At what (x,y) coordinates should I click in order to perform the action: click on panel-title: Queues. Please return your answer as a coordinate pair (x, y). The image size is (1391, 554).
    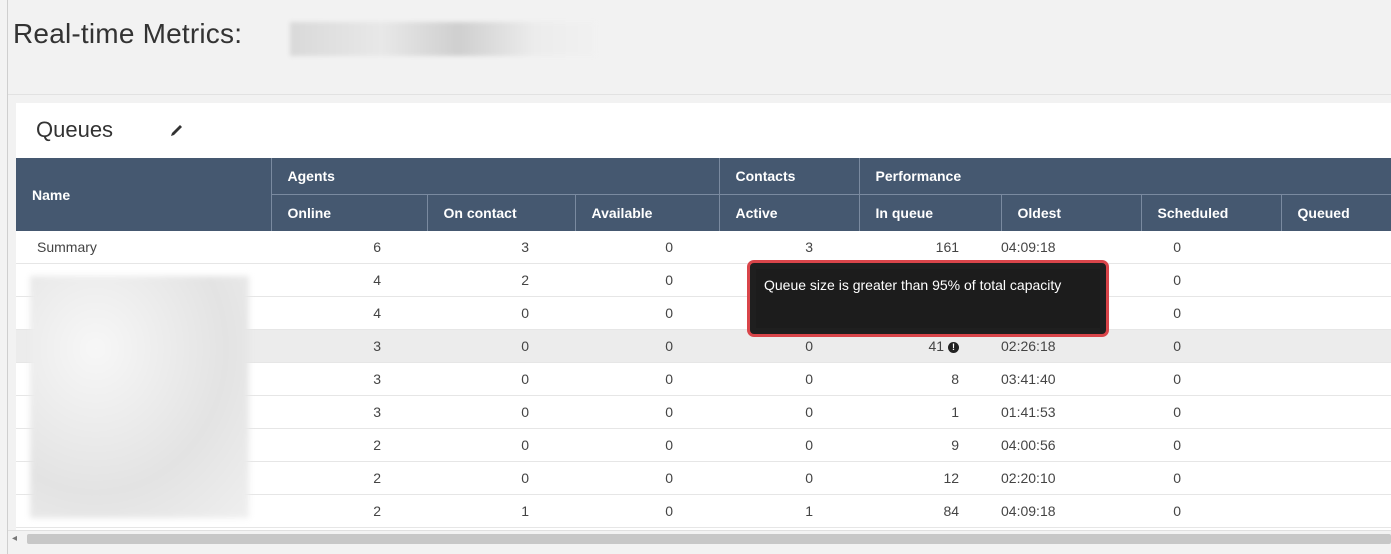
    Looking at the image, I should click on (75, 129).